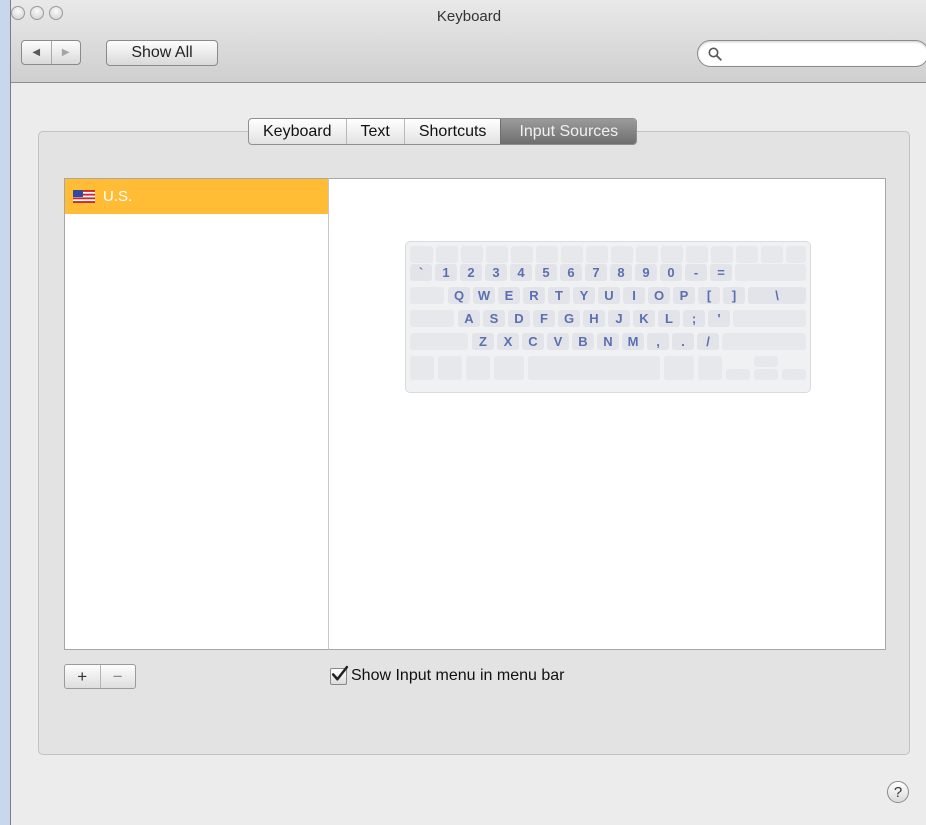 The height and width of the screenshot is (825, 926). What do you see at coordinates (709, 295) in the screenshot?
I see `key: [` at bounding box center [709, 295].